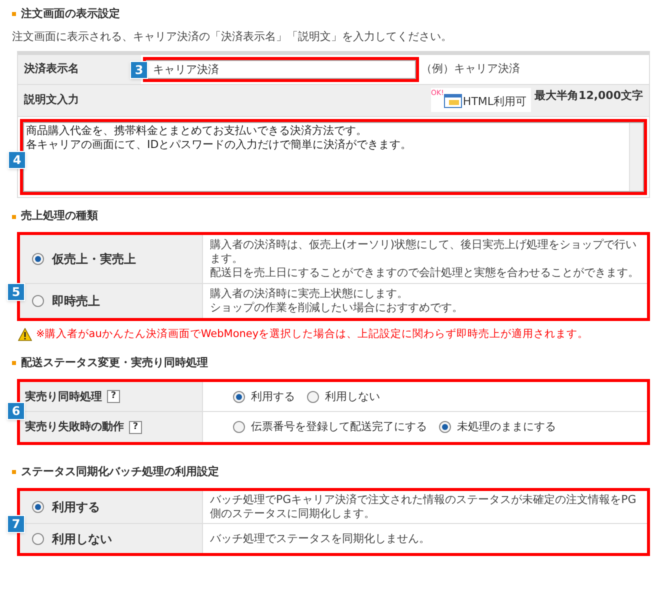  Describe the element at coordinates (16, 524) in the screenshot. I see `annotation-number: 7` at that location.